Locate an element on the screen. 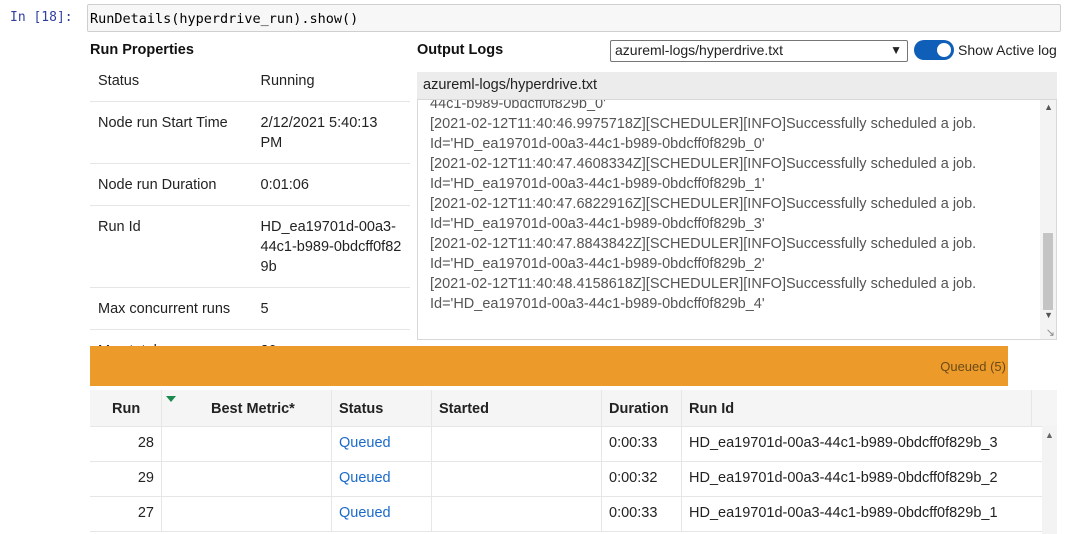  run-status-bar-label: Queued (5) is located at coordinates (973, 366).